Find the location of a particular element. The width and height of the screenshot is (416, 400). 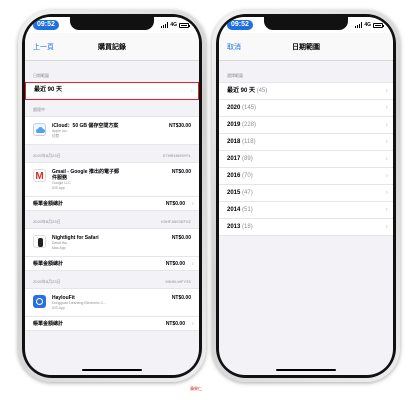

purchase-date-header: 2020年8月23日 K5HFJ6KSEFXZ is located at coordinates (112, 219).